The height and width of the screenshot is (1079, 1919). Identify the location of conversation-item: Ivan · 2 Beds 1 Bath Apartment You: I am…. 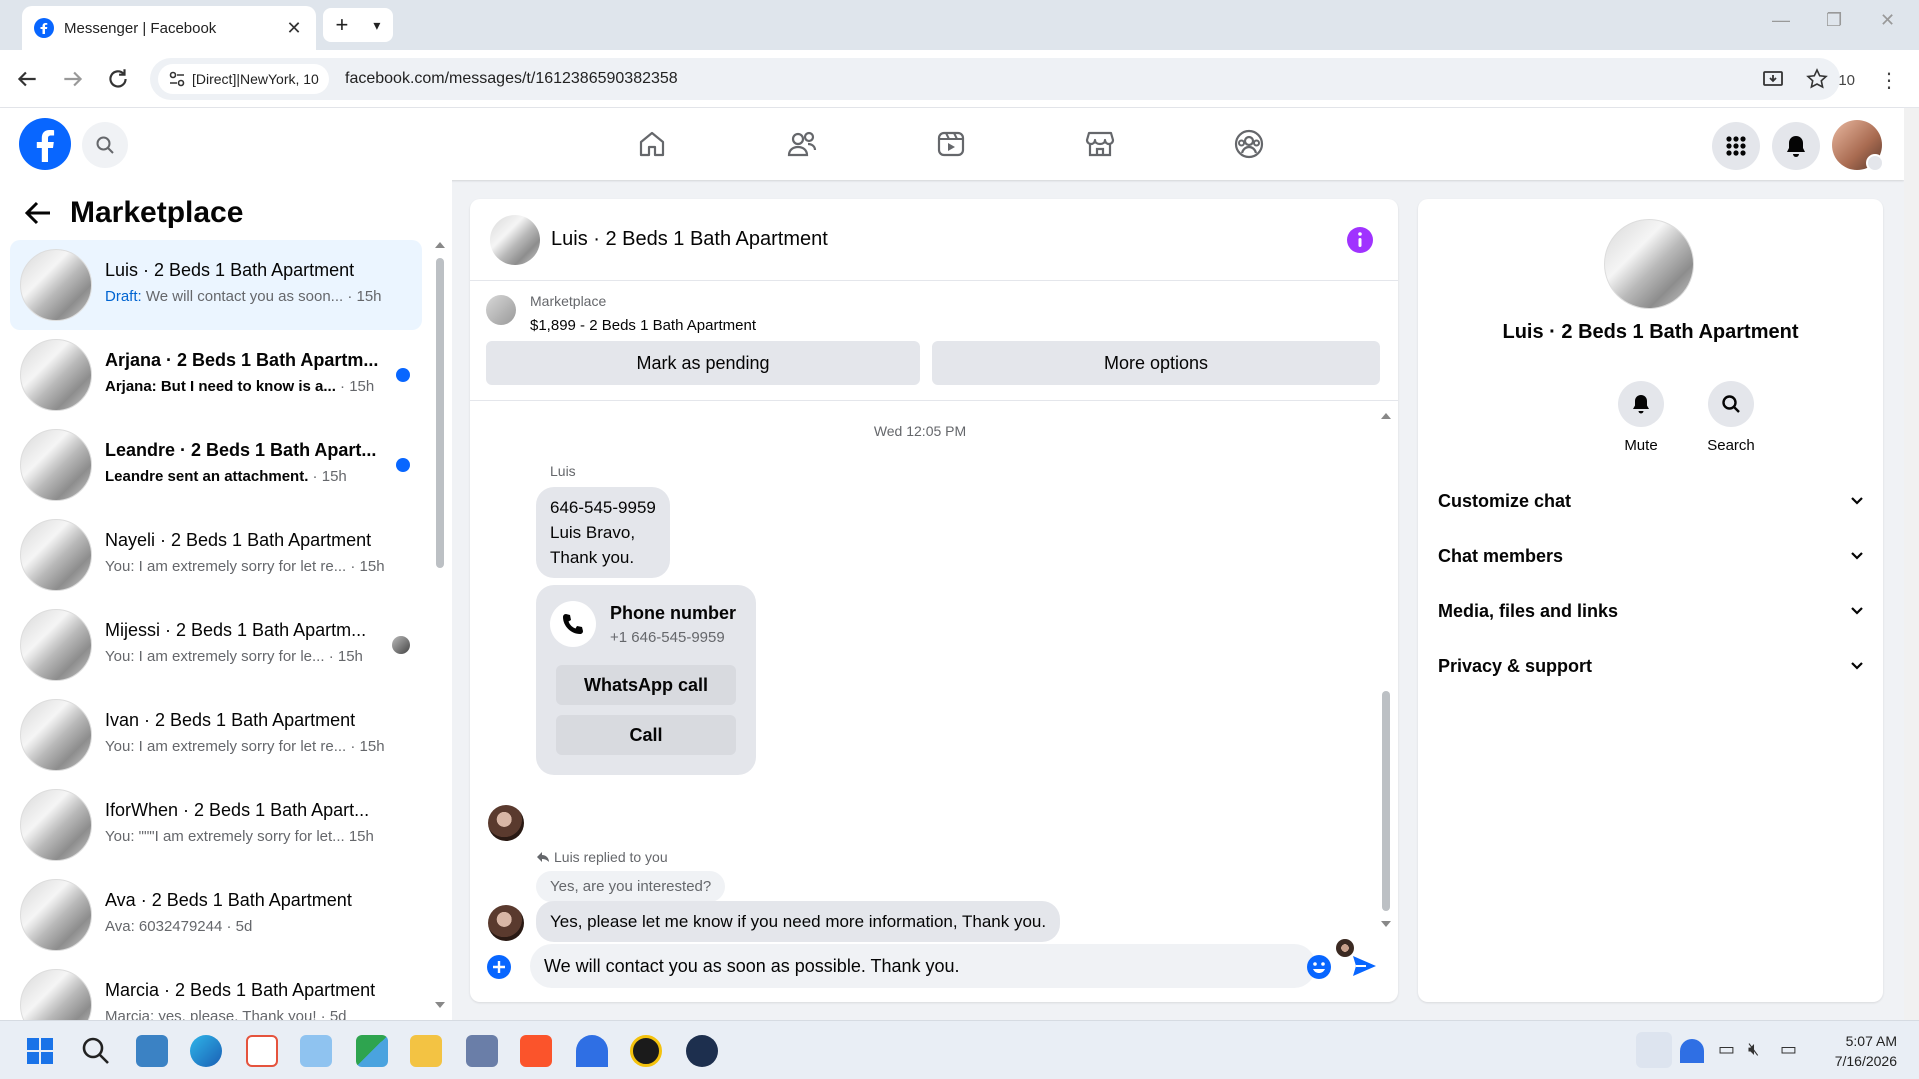
(216, 735).